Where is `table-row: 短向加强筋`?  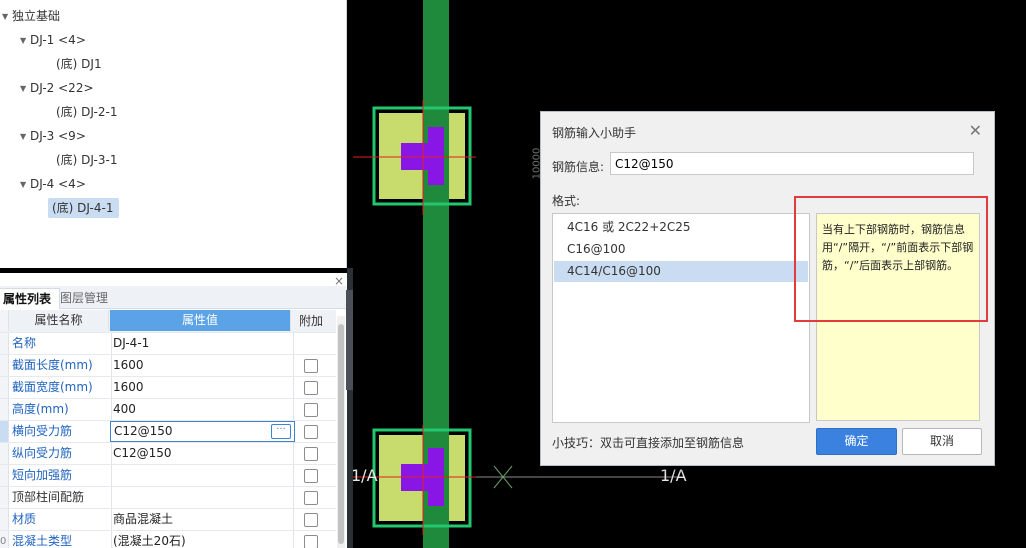 table-row: 短向加强筋 is located at coordinates (168, 476).